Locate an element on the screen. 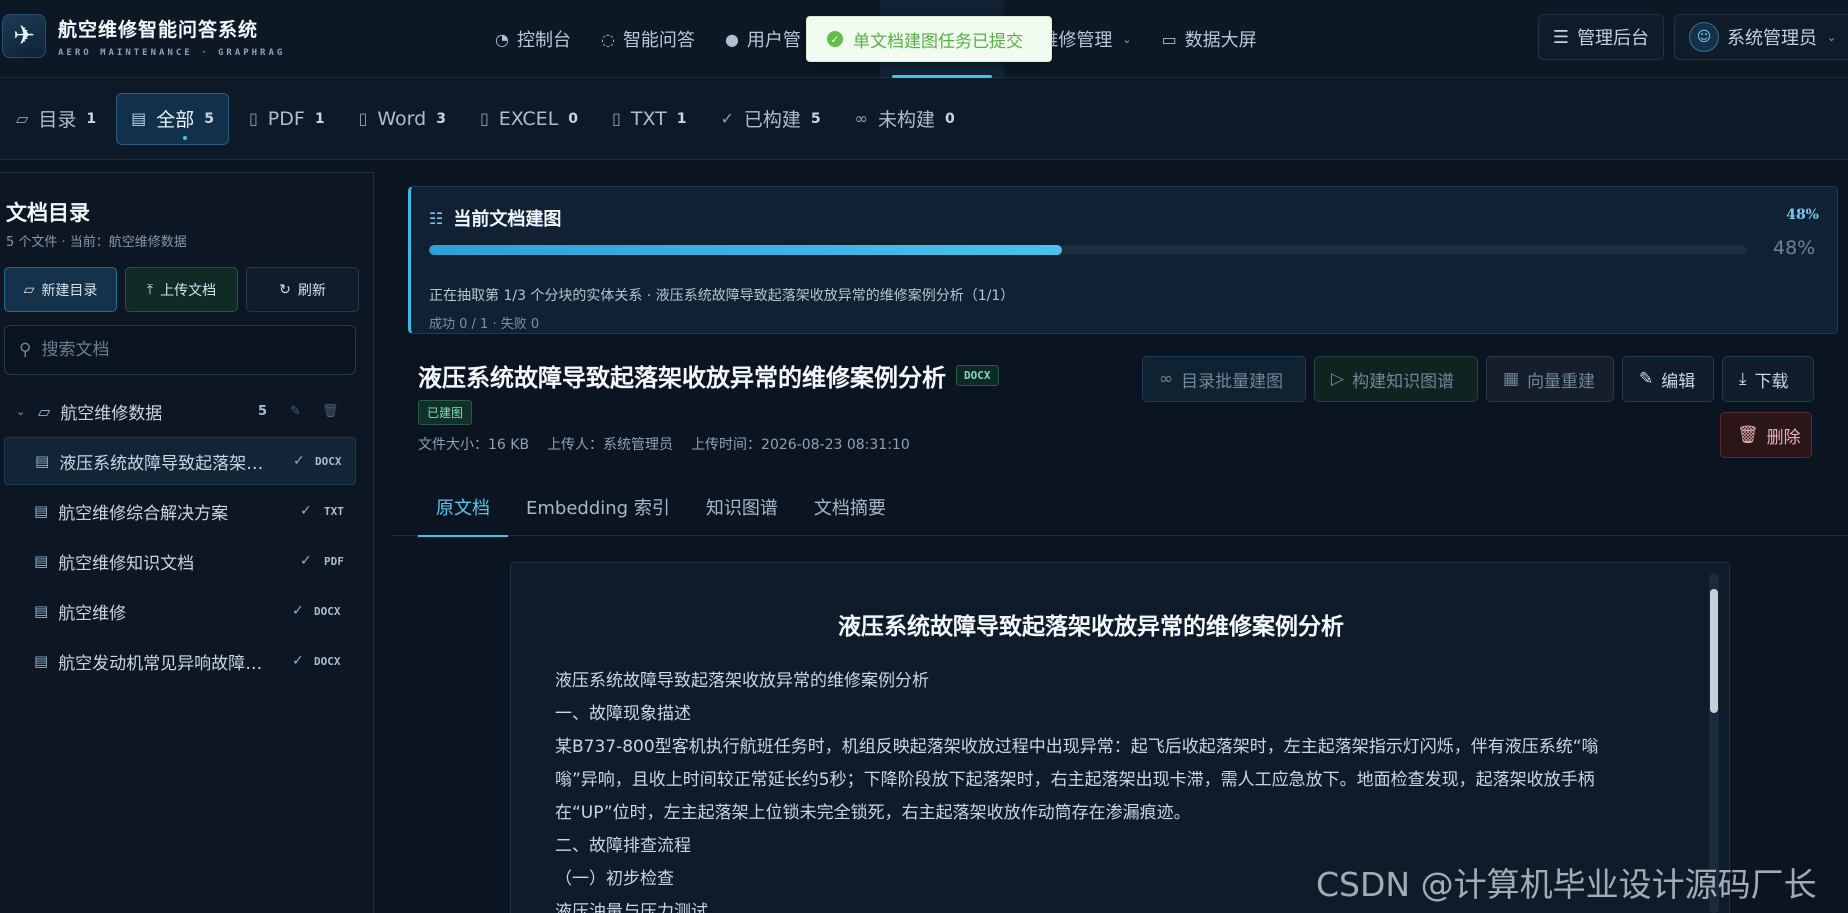 The width and height of the screenshot is (1848, 913). batch-build-button: ∞ 目录批量建图 is located at coordinates (1224, 379).